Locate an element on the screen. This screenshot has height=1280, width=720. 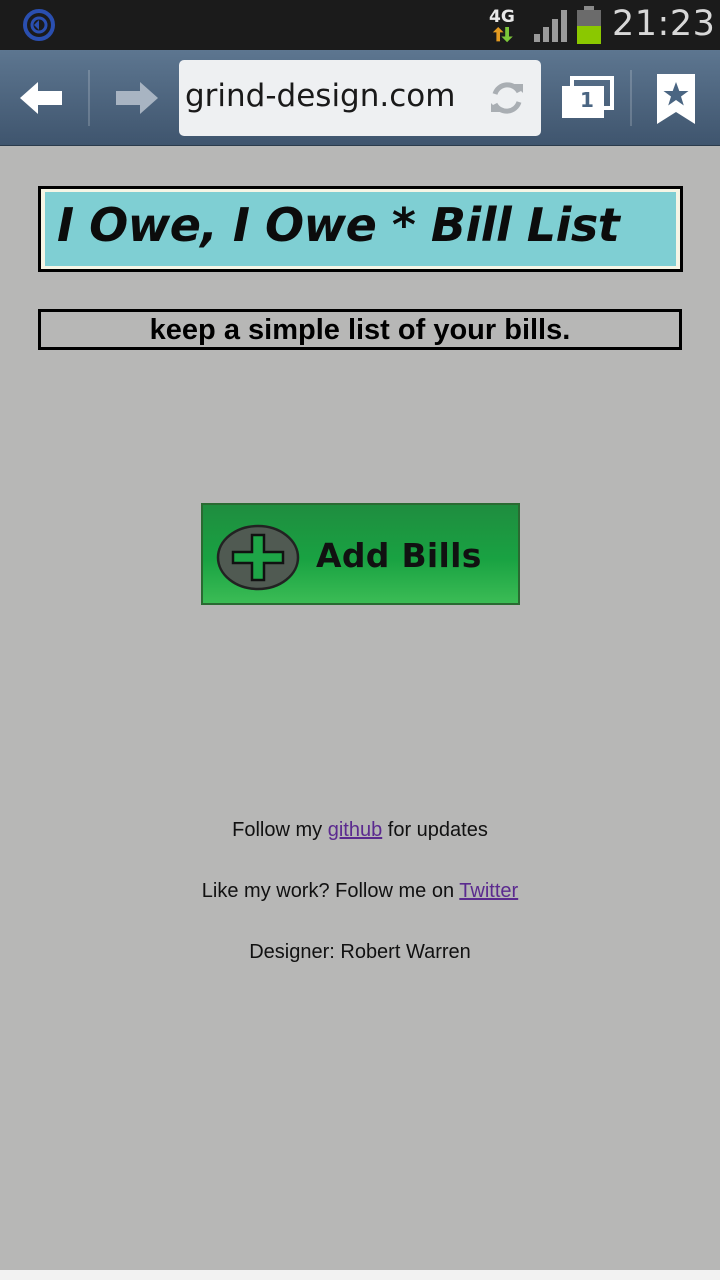
forward-arrow-icon is located at coordinates (136, 98).